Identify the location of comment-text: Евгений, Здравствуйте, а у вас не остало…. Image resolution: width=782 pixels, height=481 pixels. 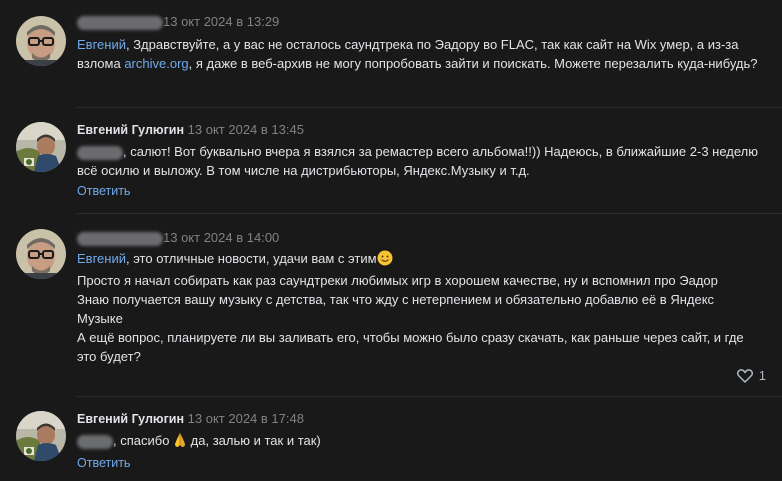
(417, 54).